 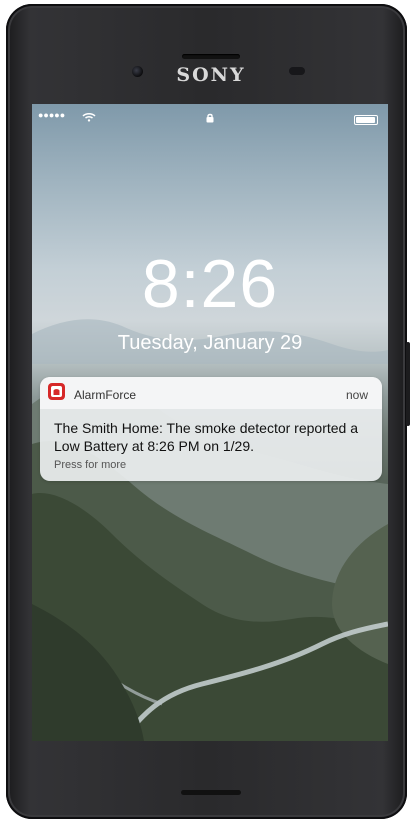 What do you see at coordinates (297, 71) in the screenshot?
I see `proximity-sensor` at bounding box center [297, 71].